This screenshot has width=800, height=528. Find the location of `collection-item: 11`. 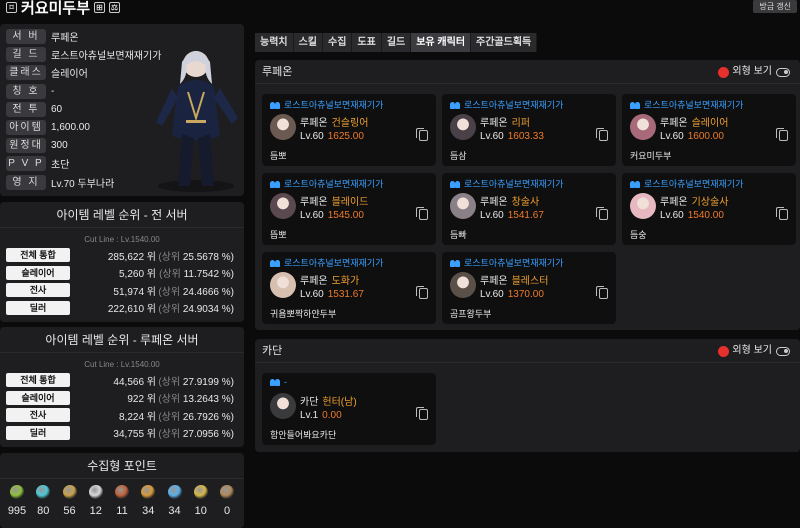

collection-item: 11 is located at coordinates (122, 501).